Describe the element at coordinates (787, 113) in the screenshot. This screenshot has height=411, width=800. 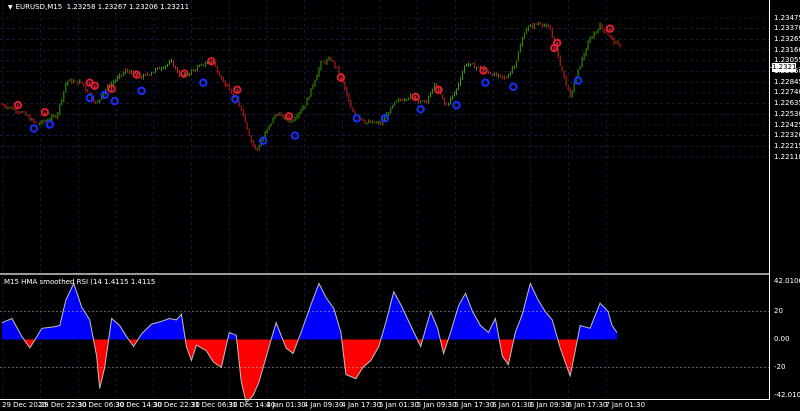
I see `price-tick-label: 1.22530` at that location.